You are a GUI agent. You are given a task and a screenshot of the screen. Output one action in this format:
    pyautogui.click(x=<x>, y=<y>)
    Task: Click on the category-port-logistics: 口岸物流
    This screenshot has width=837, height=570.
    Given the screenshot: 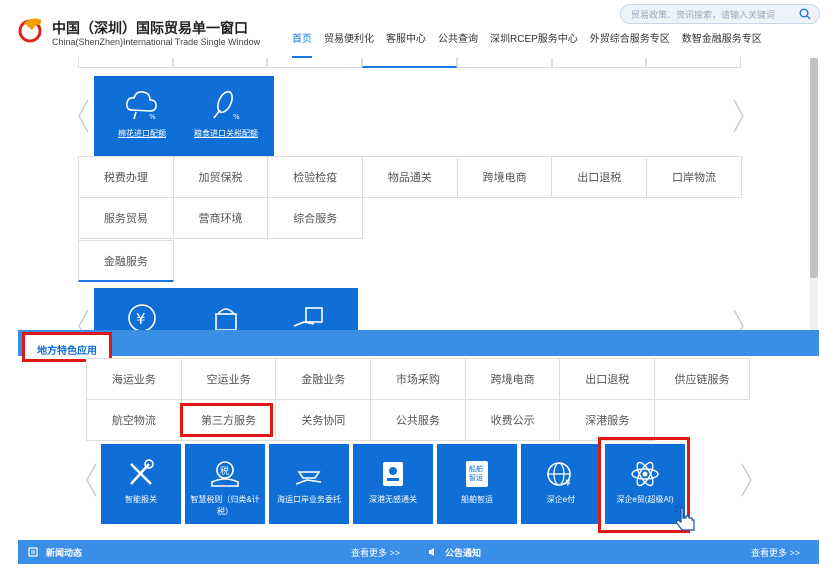 What is the action you would take?
    pyautogui.click(x=694, y=177)
    